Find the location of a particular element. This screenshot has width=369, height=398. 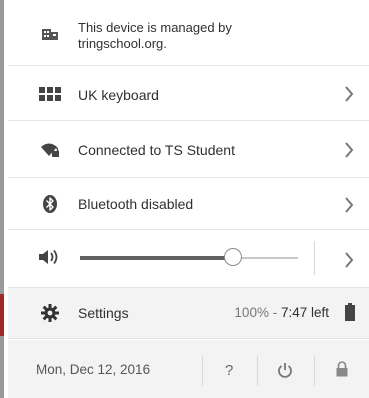

volume-slider is located at coordinates (189, 258).